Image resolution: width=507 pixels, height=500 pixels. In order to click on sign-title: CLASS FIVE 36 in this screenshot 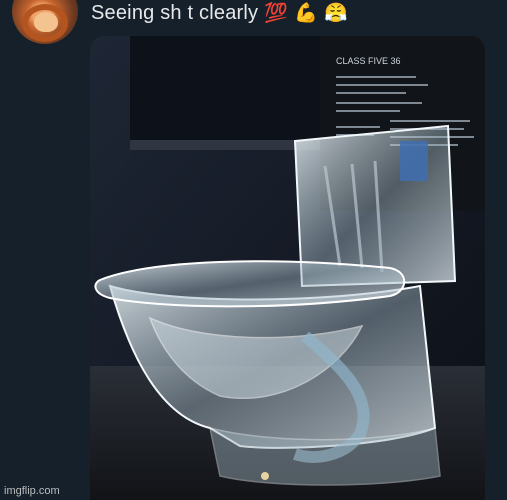, I will do `click(368, 61)`.